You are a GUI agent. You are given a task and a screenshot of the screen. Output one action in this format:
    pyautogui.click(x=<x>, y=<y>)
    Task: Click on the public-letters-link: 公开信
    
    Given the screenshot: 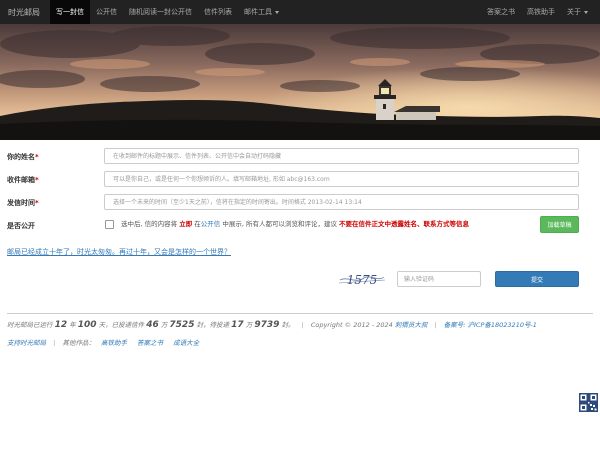 What is the action you would take?
    pyautogui.click(x=211, y=224)
    